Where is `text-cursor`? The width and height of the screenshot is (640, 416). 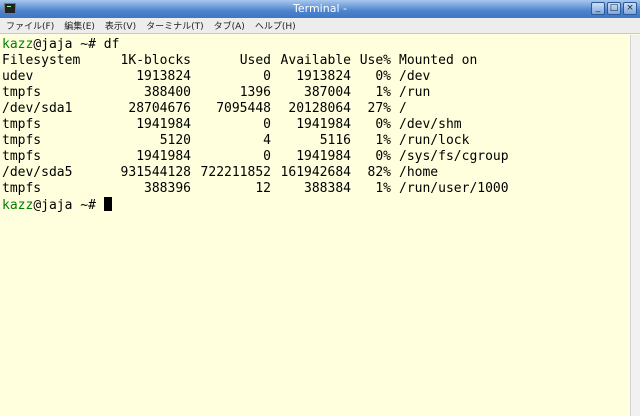 text-cursor is located at coordinates (107, 204).